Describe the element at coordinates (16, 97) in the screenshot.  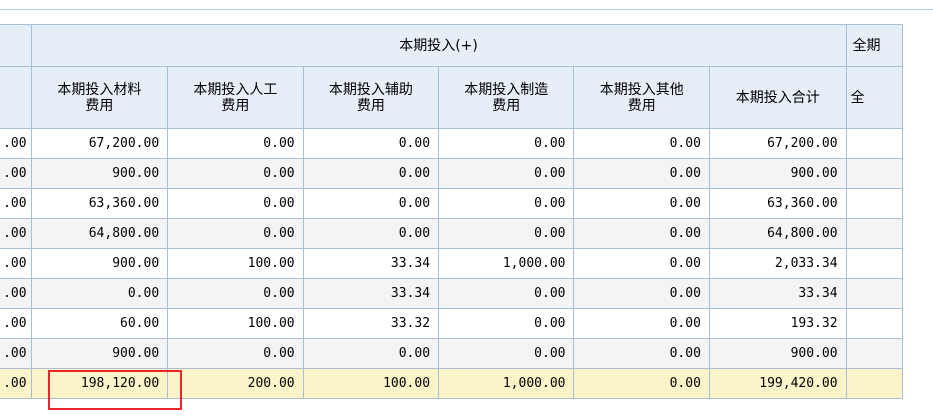
I see `column-header-prev: 用` at that location.